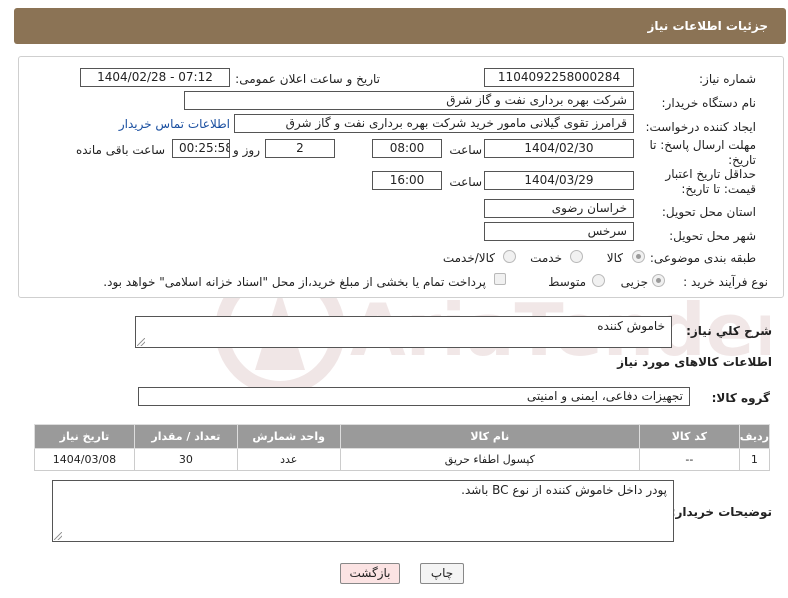  What do you see at coordinates (155, 77) in the screenshot?
I see `announce-field: 1404/02/28 - 07:12` at bounding box center [155, 77].